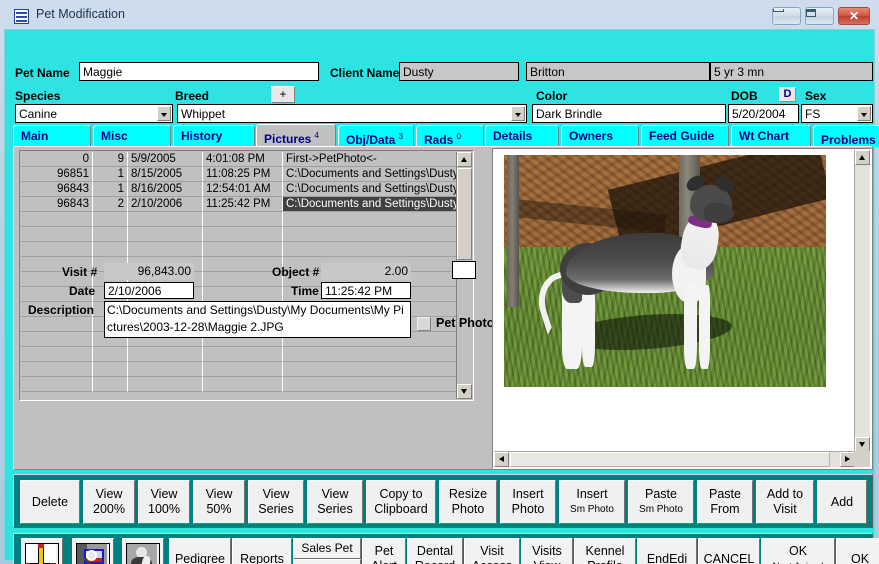 The height and width of the screenshot is (564, 879). I want to click on dob-d-button: D, so click(787, 94).